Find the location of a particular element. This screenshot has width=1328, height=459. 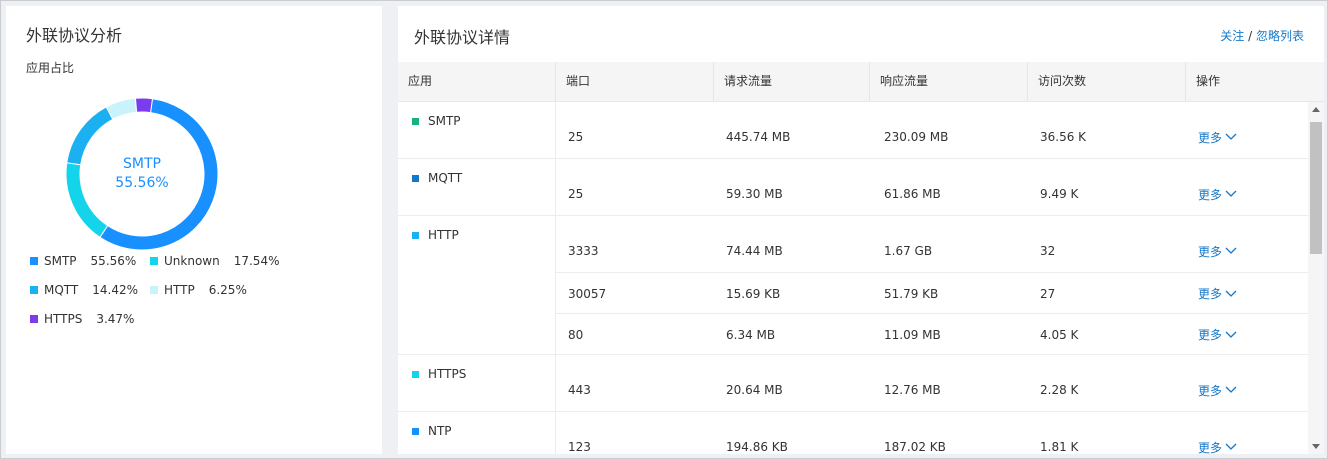

cell-response: 11.09 MB is located at coordinates (912, 334).